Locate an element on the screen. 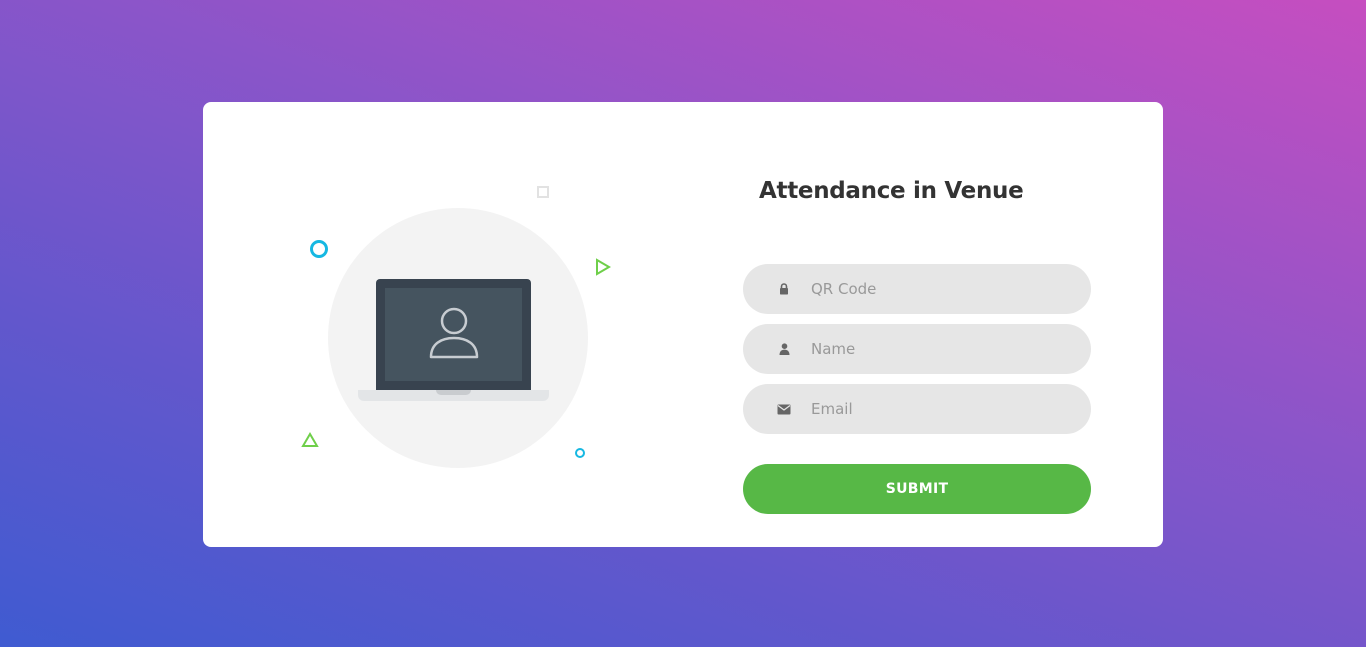 This screenshot has width=1366, height=647. email-field is located at coordinates (917, 409).